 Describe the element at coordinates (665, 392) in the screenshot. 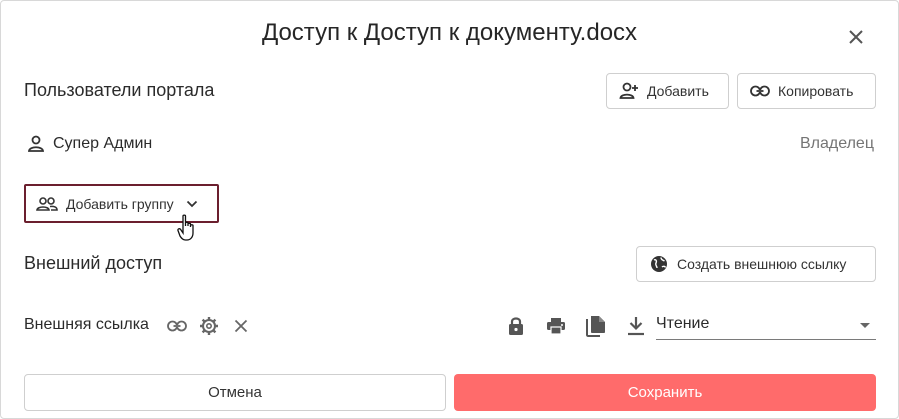

I see `save-button: Сохранить` at that location.